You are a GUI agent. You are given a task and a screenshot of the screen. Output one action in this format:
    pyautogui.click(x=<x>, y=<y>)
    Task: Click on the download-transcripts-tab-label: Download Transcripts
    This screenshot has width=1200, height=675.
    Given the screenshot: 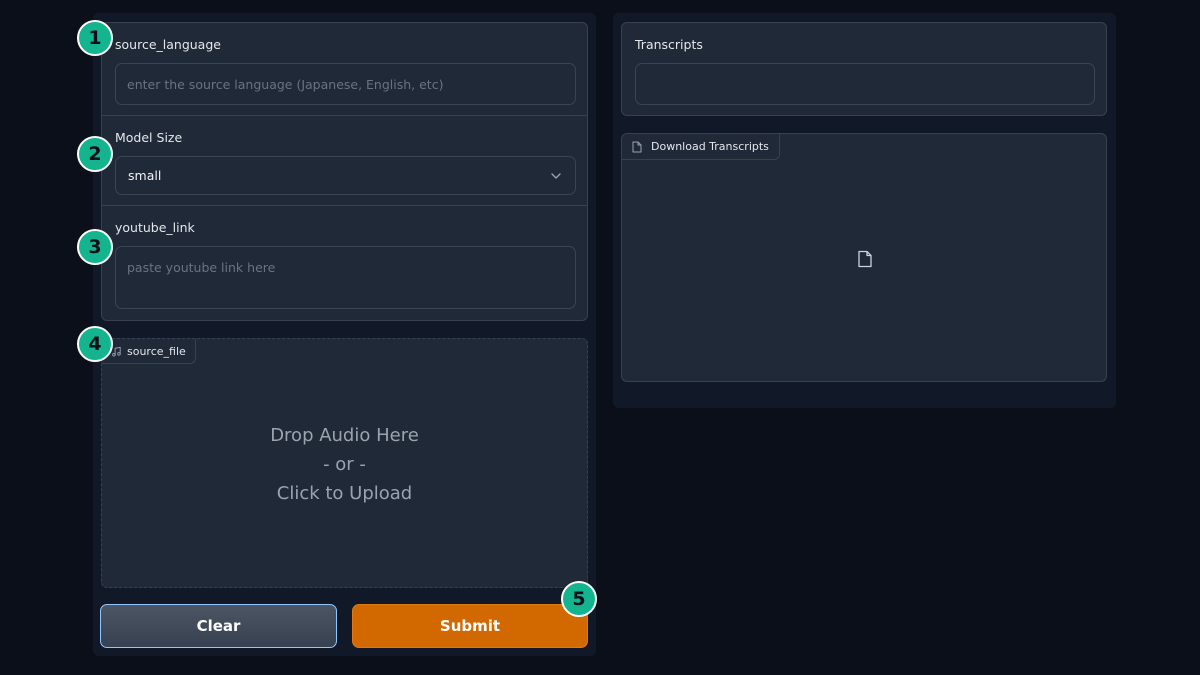 What is the action you would take?
    pyautogui.click(x=710, y=146)
    